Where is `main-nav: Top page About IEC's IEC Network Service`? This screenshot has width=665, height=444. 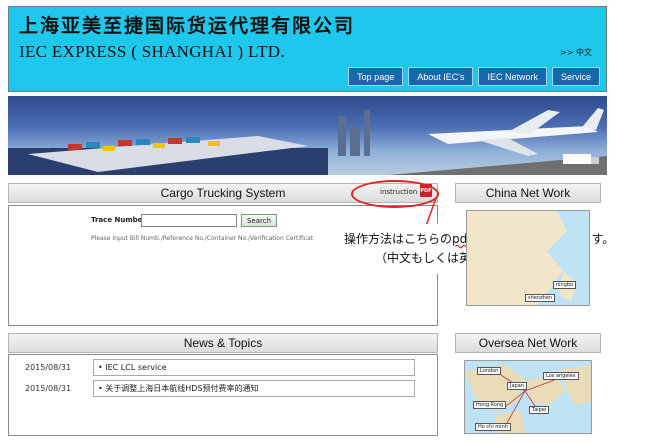 main-nav: Top page About IEC's IEC Network Service is located at coordinates (474, 76).